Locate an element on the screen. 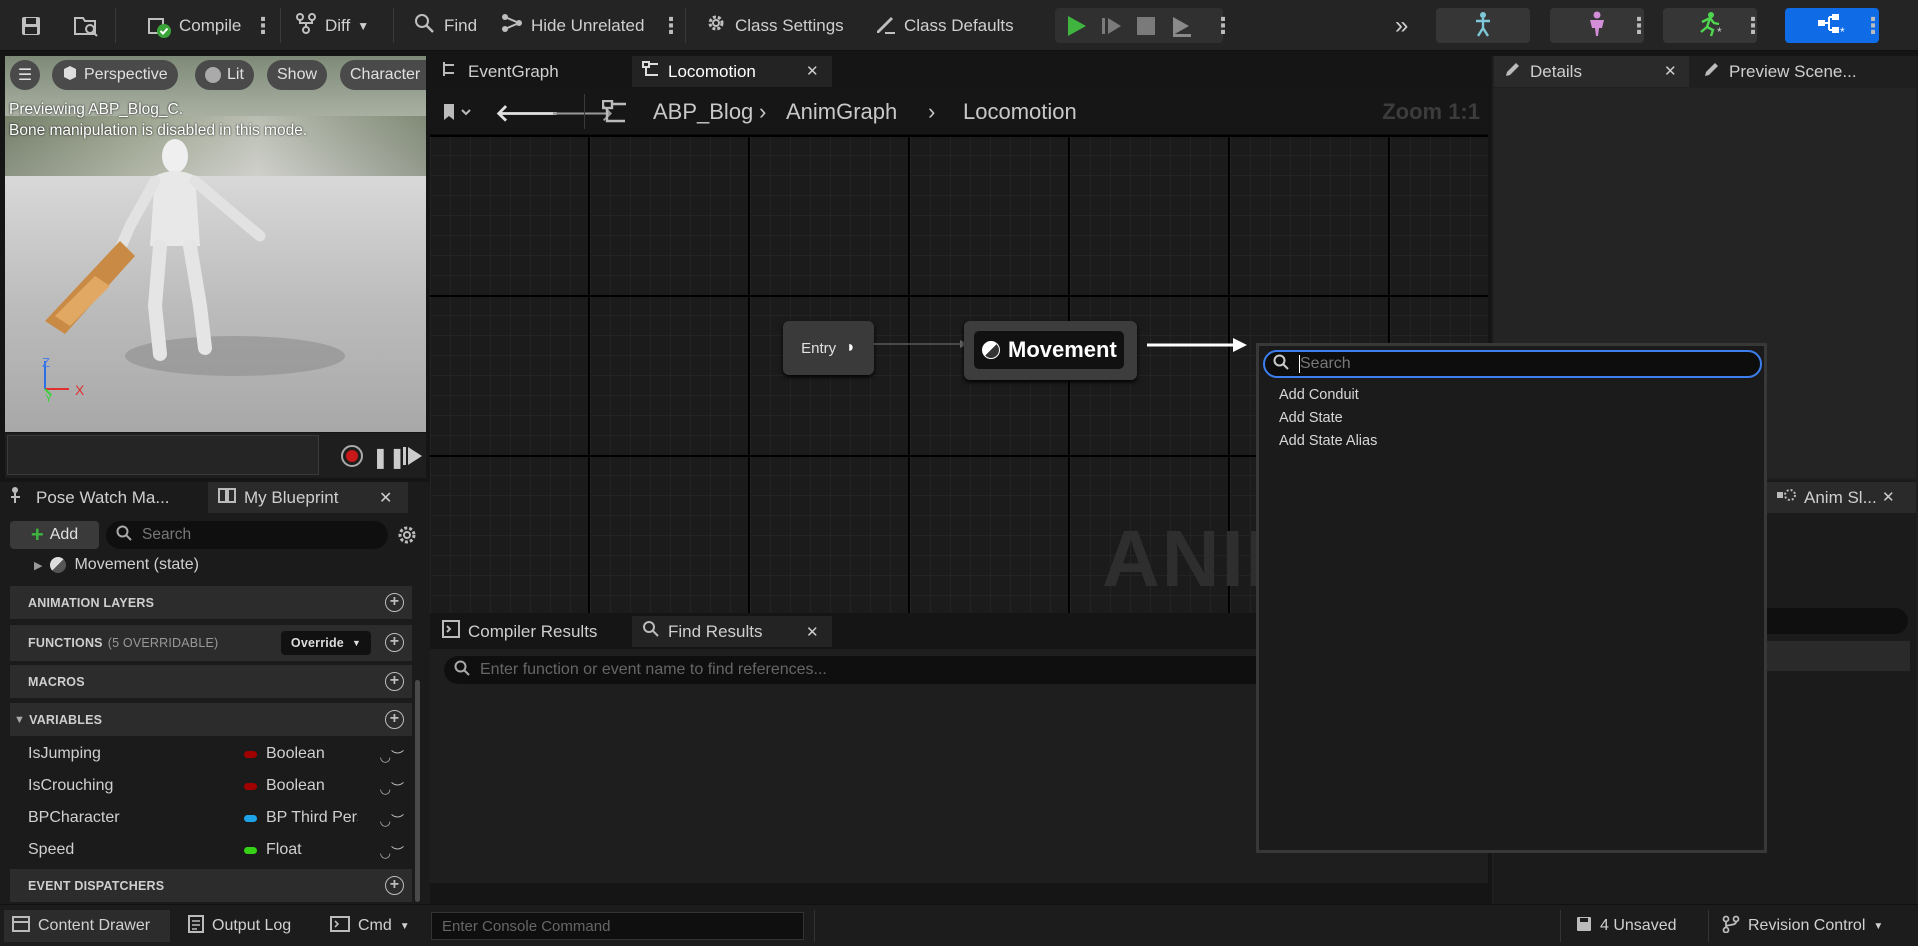 Image resolution: width=1918 pixels, height=946 pixels. content-drawer-button: Content Drawer is located at coordinates (87, 926).